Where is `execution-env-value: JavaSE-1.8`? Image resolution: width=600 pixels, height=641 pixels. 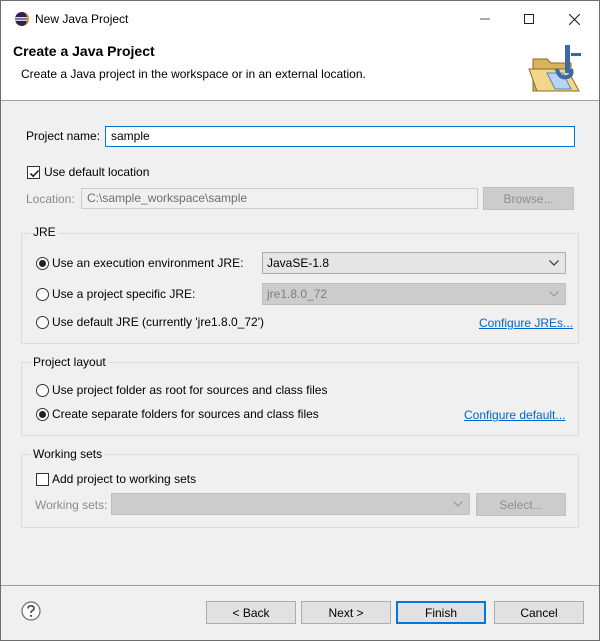 execution-env-value: JavaSE-1.8 is located at coordinates (298, 263).